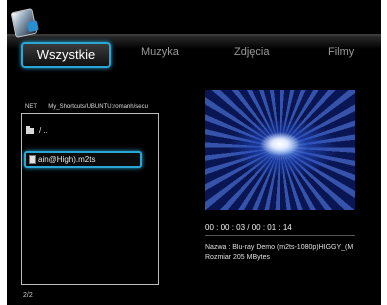 This screenshot has width=387, height=305. Describe the element at coordinates (32, 159) in the screenshot. I see `video-file-icon` at that location.